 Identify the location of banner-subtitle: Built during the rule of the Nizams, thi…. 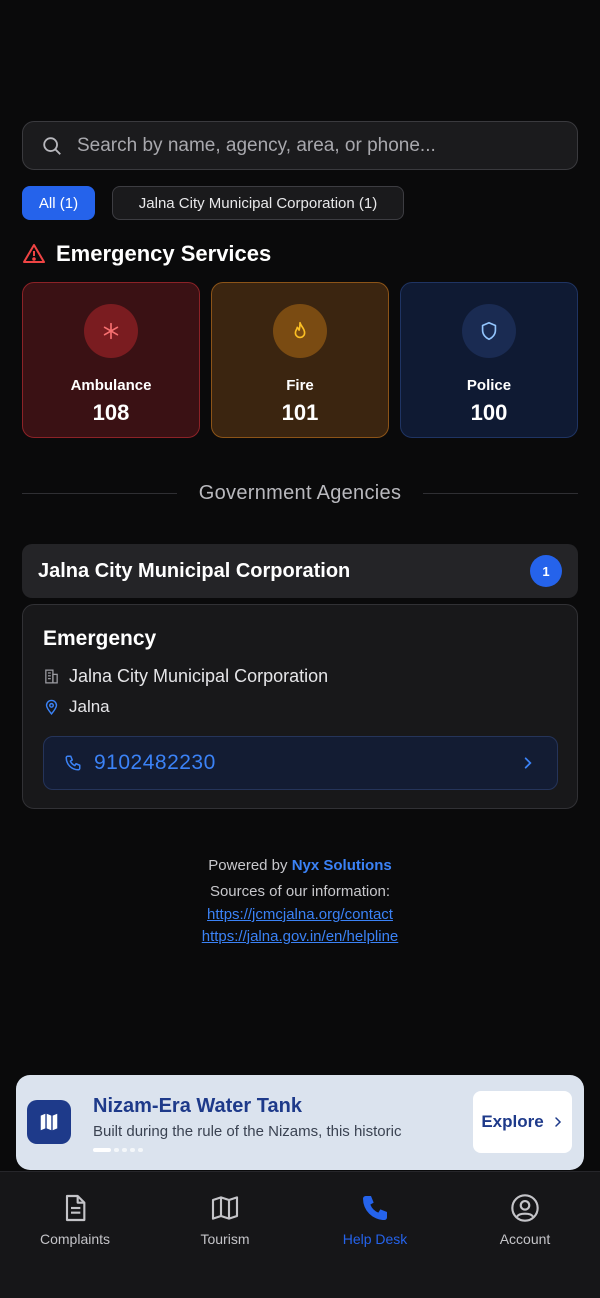
(247, 1131).